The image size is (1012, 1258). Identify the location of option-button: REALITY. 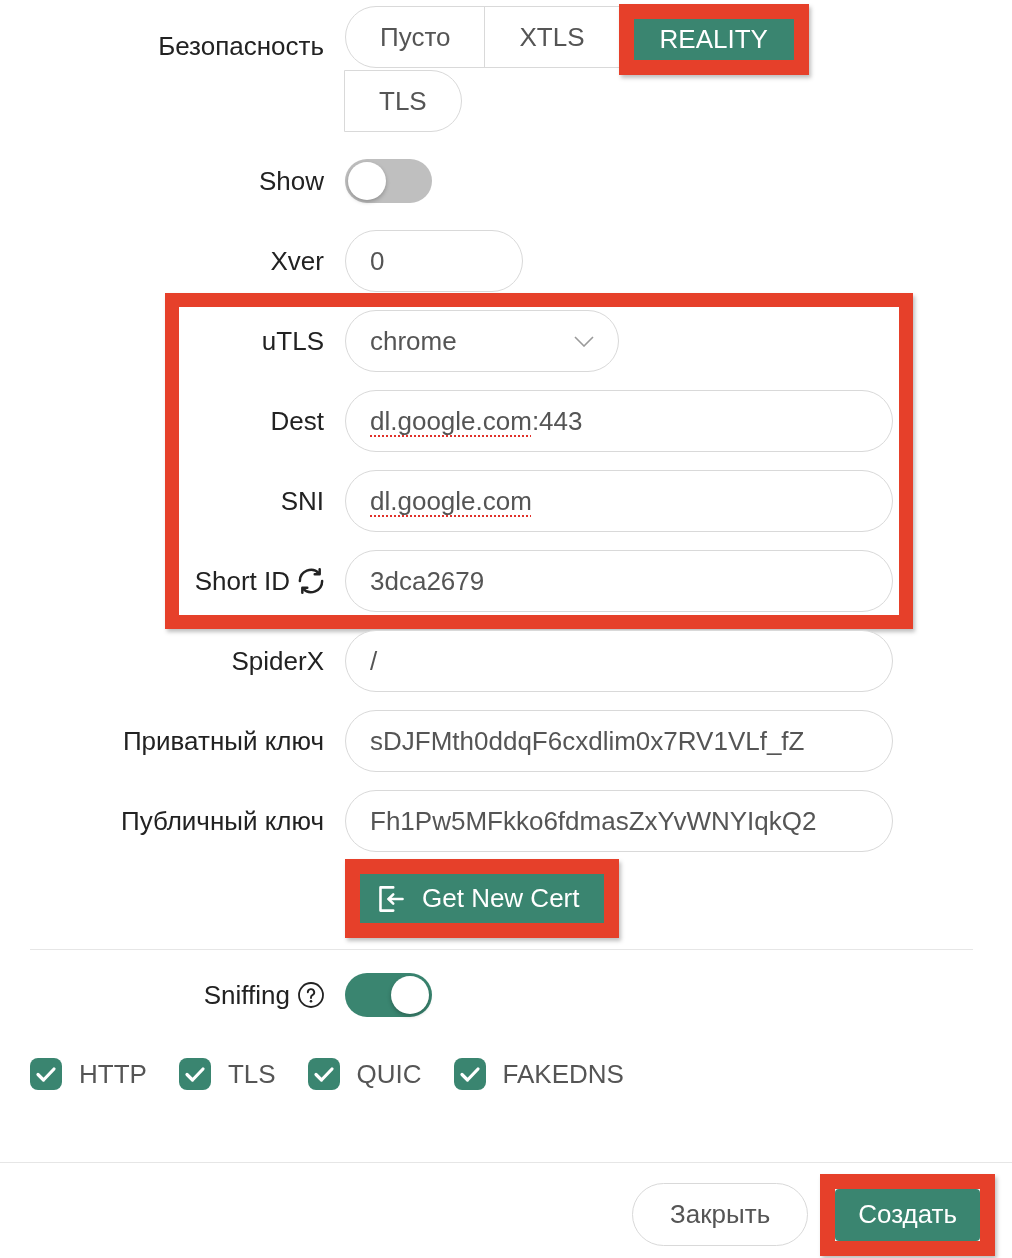
(713, 39).